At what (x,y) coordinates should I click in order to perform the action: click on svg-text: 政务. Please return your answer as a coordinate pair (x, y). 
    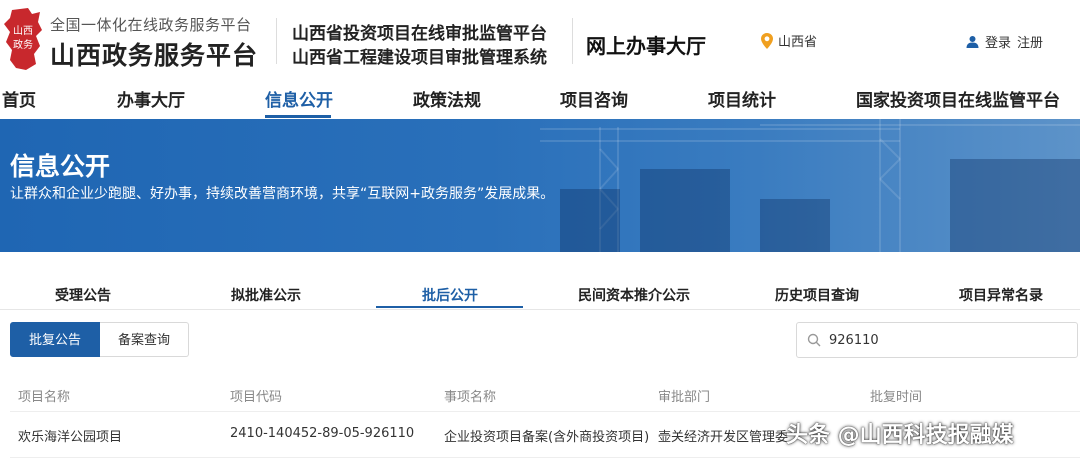
    Looking at the image, I should click on (23, 44).